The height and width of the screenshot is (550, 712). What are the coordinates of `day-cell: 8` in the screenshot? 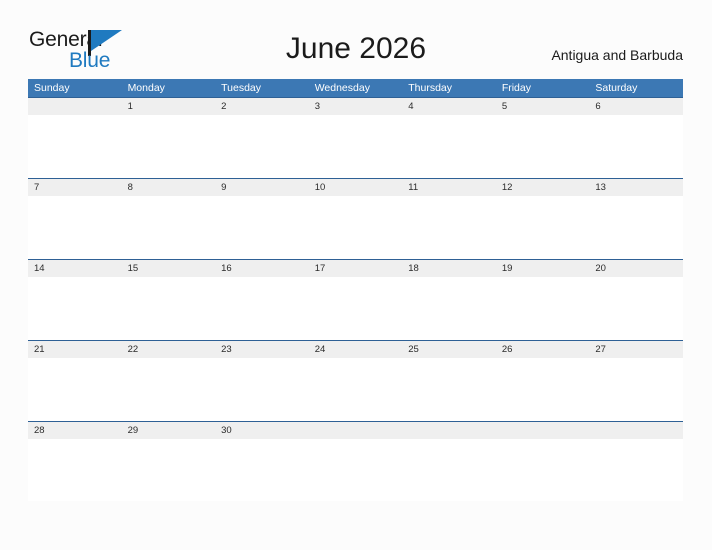 It's located at (169, 187).